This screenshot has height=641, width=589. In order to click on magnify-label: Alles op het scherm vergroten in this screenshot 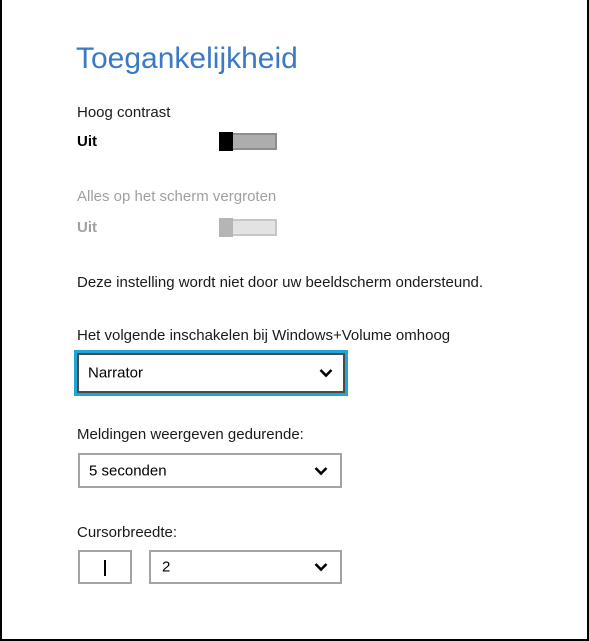, I will do `click(177, 196)`.